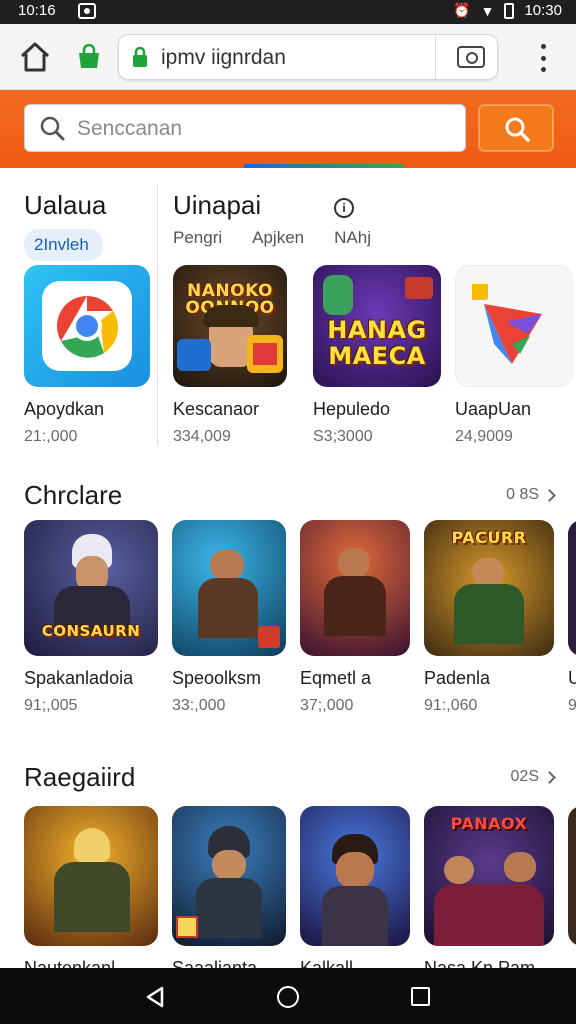  I want to click on section-header: Chrclare 0 8S, so click(290, 497).